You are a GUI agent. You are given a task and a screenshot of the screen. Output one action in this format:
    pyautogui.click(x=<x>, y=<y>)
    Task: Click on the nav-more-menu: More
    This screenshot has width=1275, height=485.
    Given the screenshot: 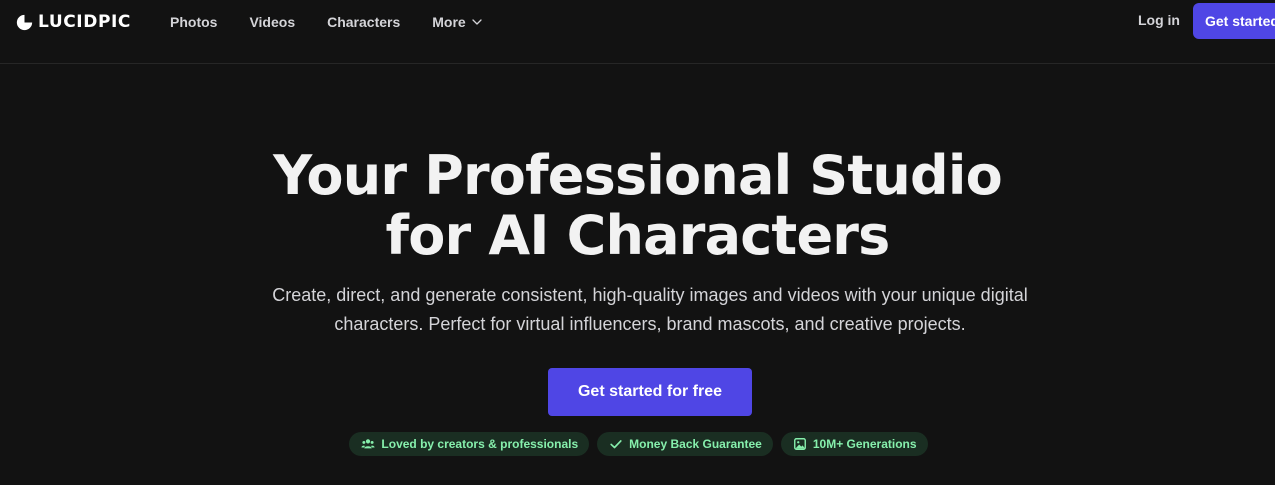 What is the action you would take?
    pyautogui.click(x=457, y=22)
    